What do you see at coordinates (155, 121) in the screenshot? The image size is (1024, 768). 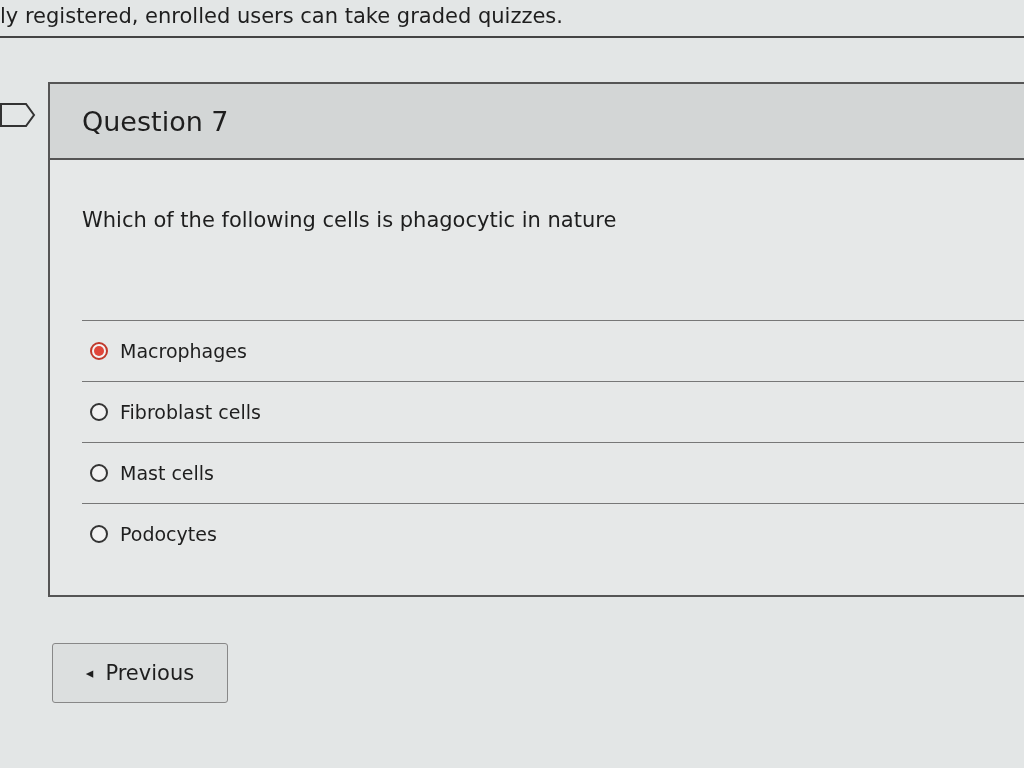 I see `question-title: Question 7` at bounding box center [155, 121].